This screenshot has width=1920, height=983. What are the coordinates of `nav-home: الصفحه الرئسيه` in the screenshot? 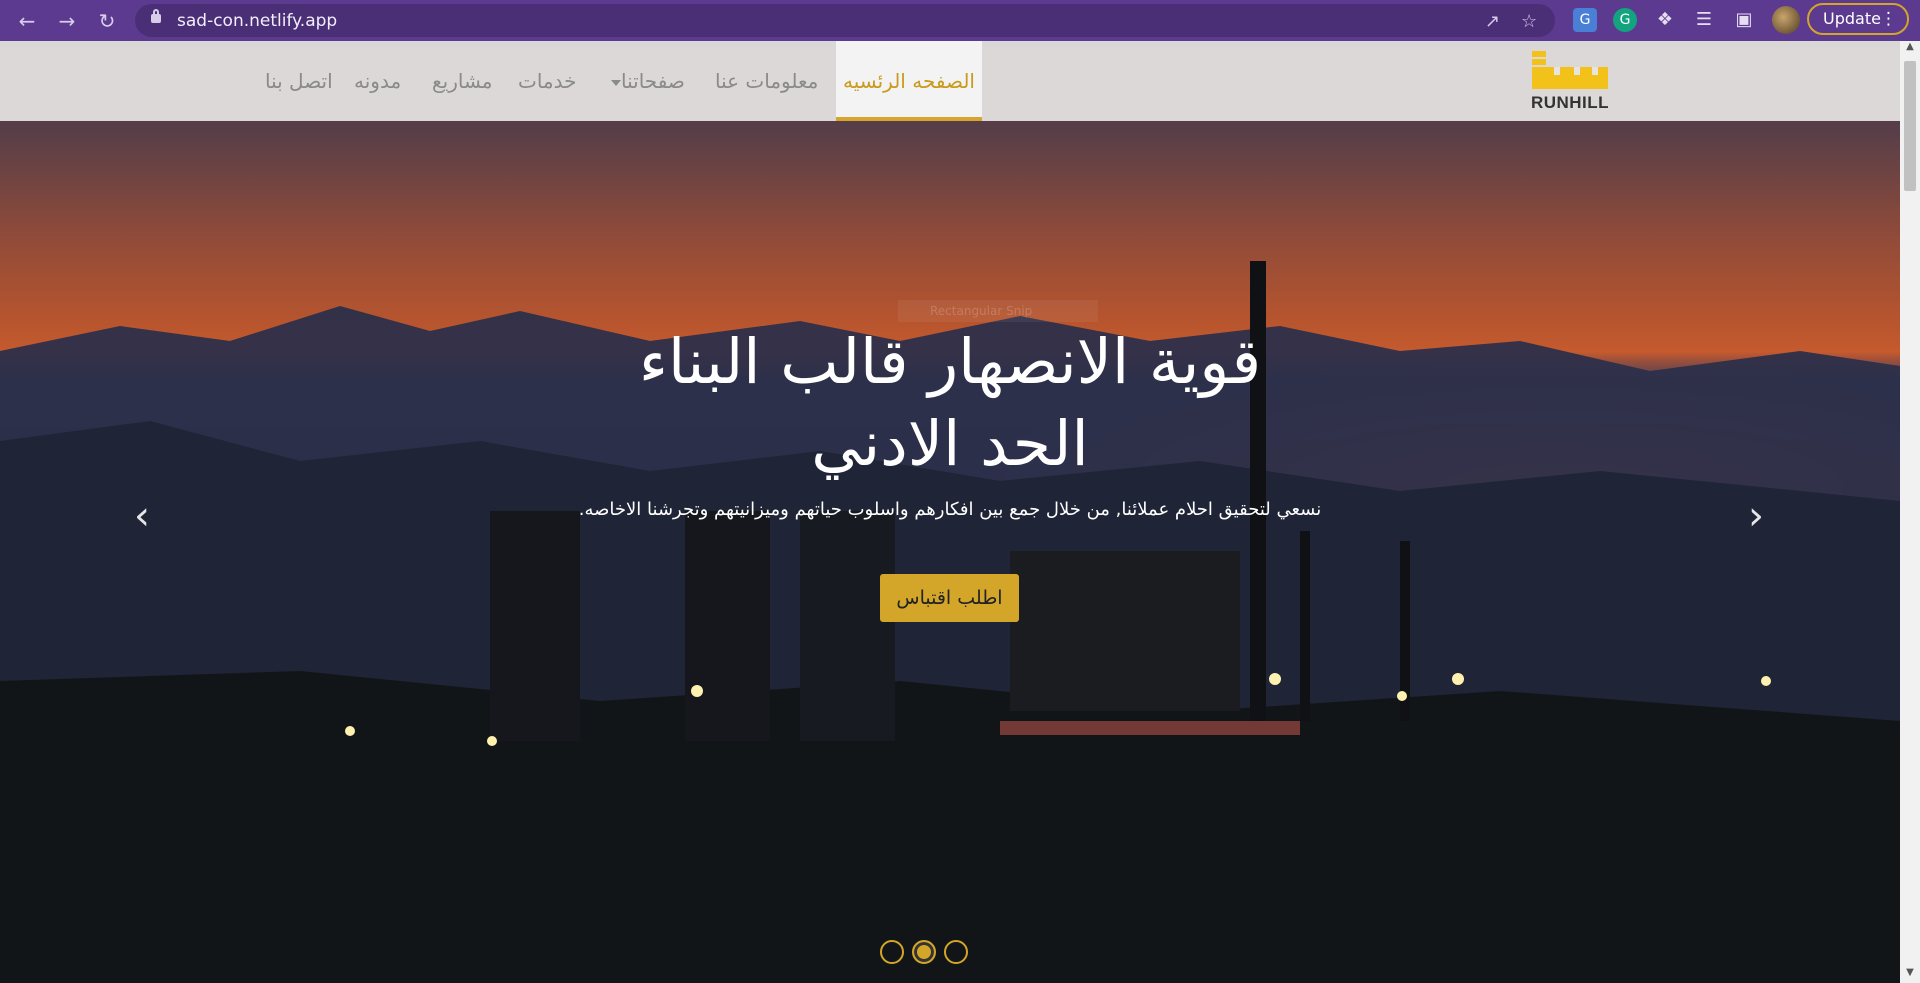 It's located at (909, 81).